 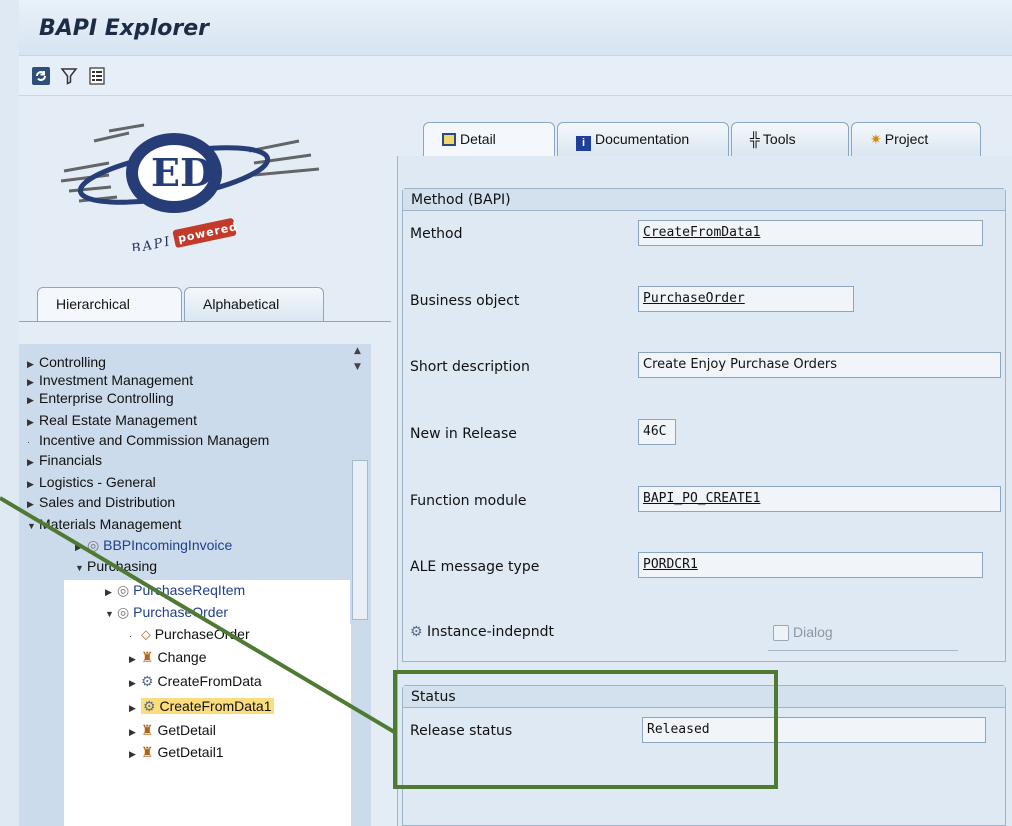 I want to click on tree-item: ▶ Financials, so click(x=64, y=460).